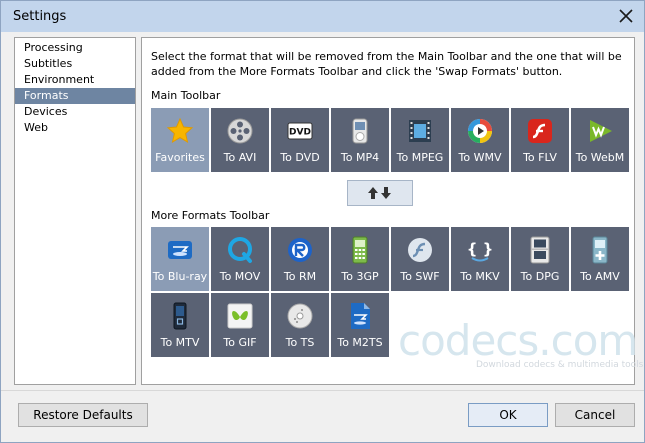  I want to click on main-tile-flv: To FLV, so click(540, 140).